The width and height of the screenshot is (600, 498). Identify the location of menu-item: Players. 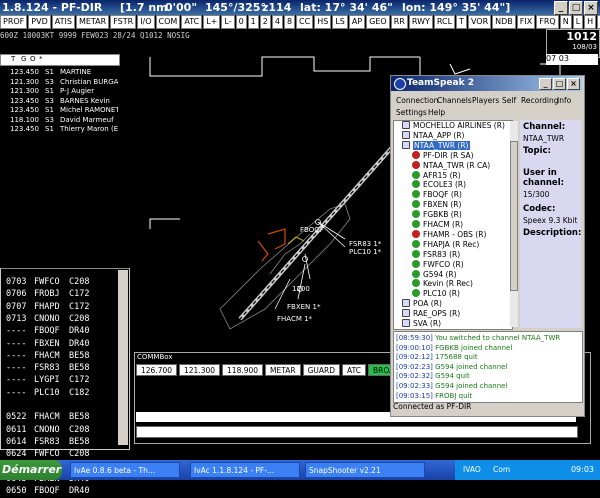
(485, 100).